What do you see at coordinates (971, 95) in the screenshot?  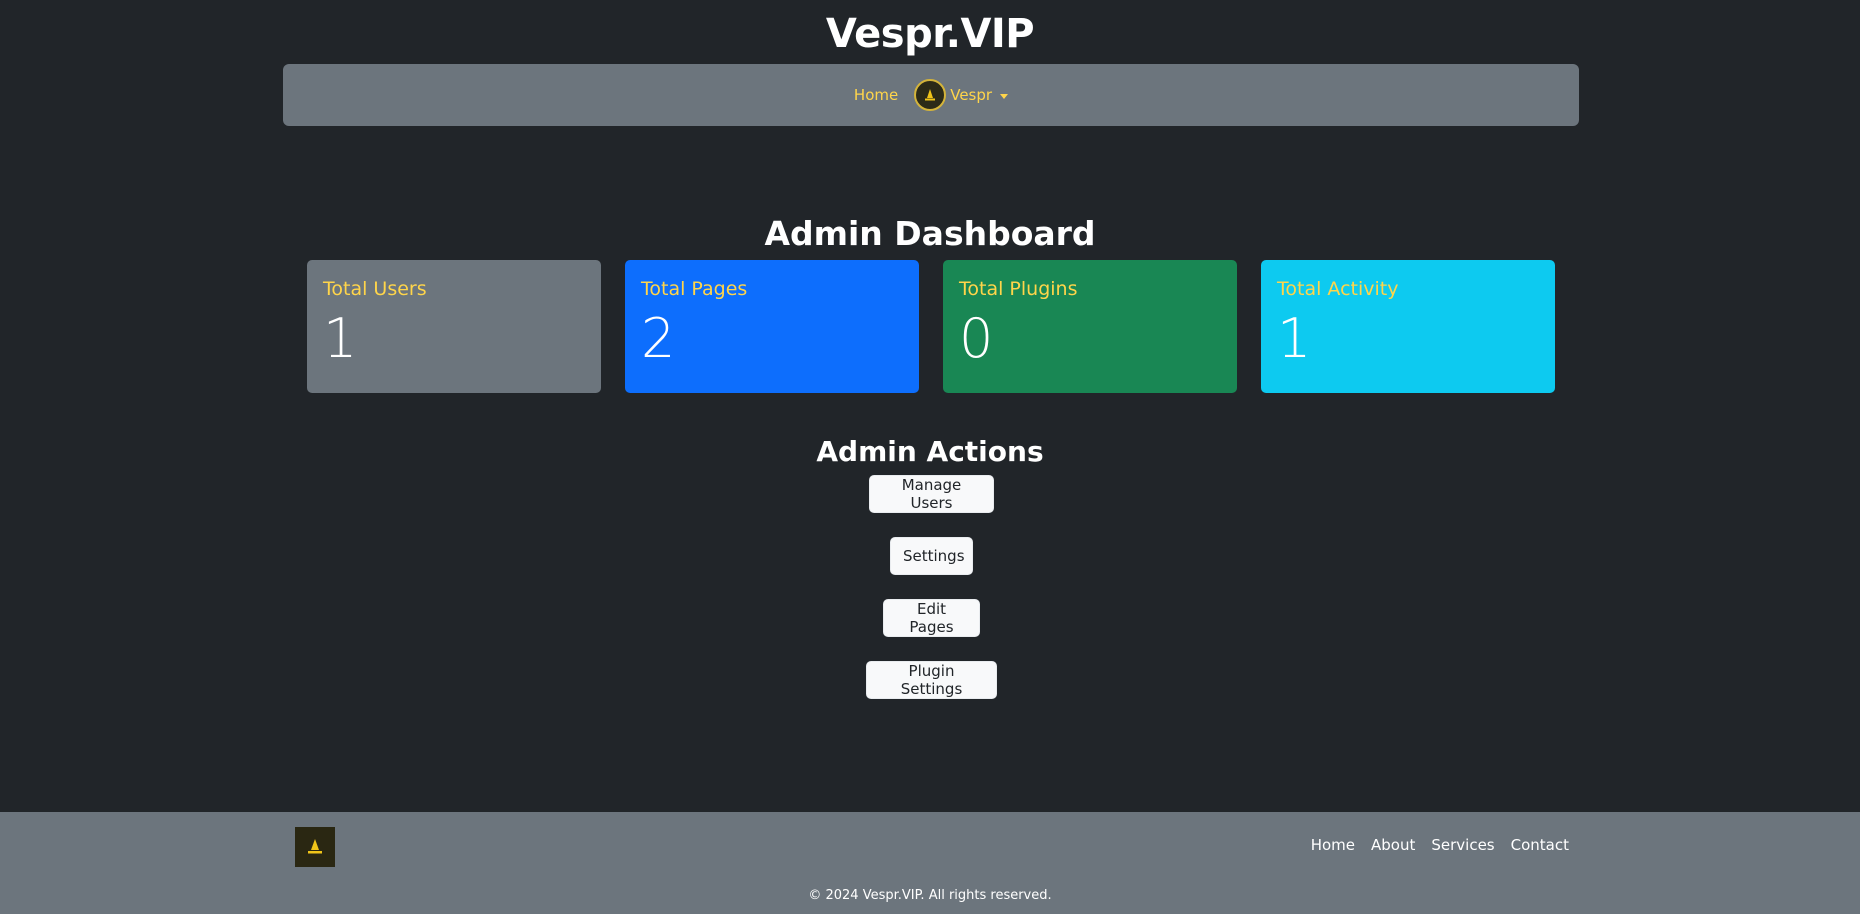 I see `user-dropdown-label: Vespr` at bounding box center [971, 95].